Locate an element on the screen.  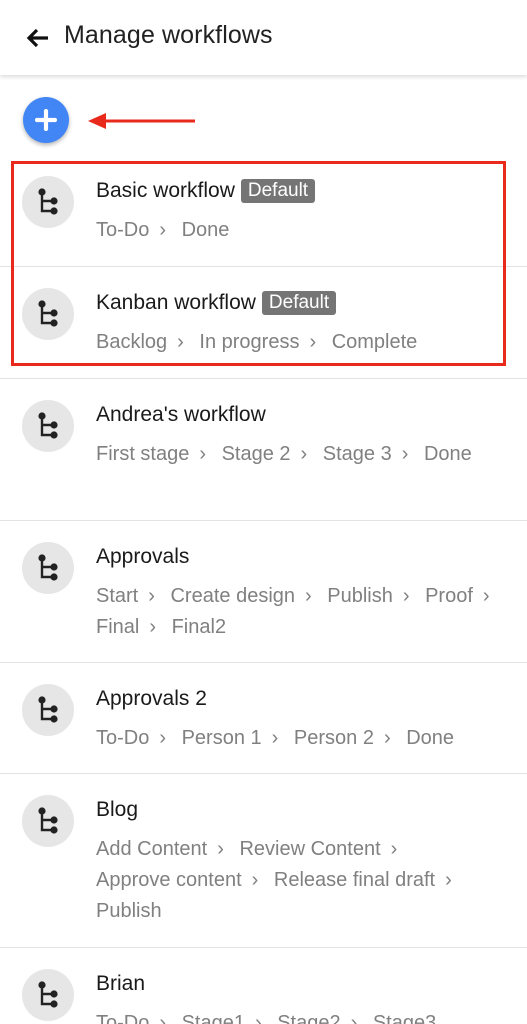
workflow-stage: Stage2 › is located at coordinates (322, 1018).